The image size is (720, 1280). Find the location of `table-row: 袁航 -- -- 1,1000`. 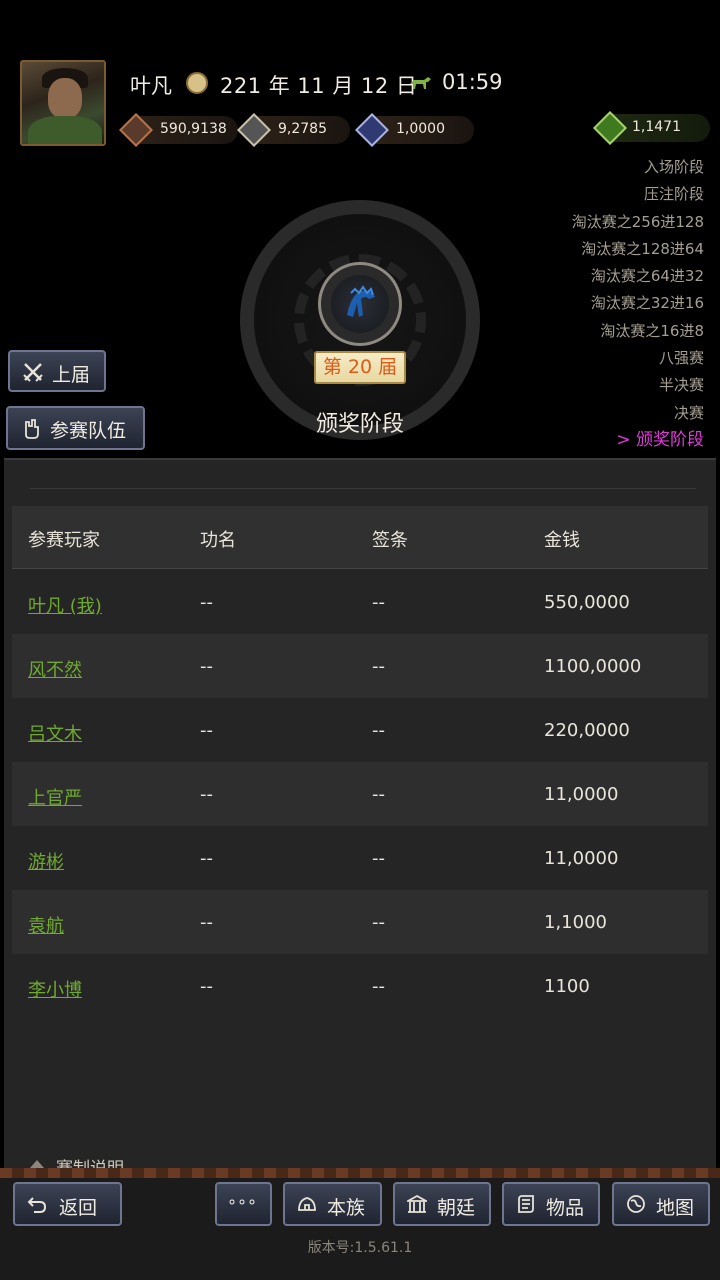

table-row: 袁航 -- -- 1,1000 is located at coordinates (360, 922).